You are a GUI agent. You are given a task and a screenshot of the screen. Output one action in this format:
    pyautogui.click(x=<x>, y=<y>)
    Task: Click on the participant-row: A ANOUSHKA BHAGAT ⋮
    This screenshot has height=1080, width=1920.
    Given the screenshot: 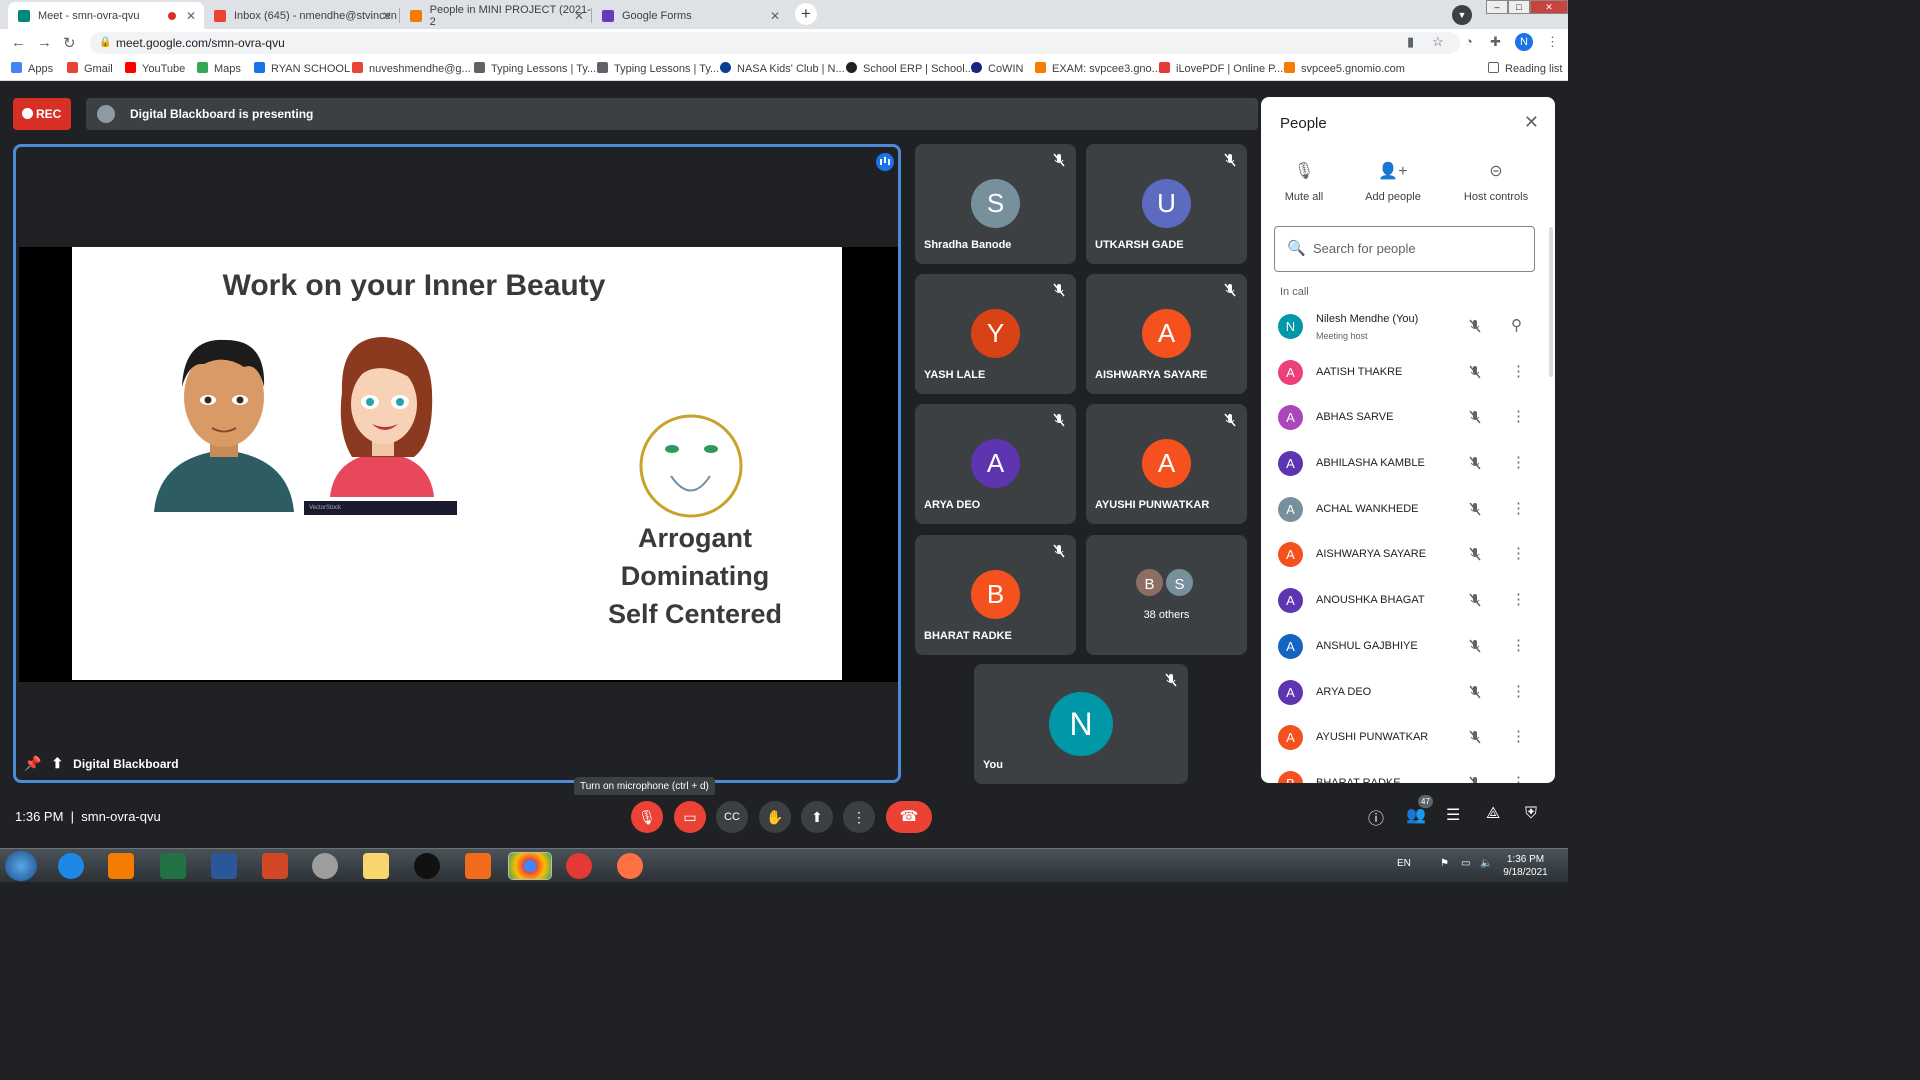 What is the action you would take?
    pyautogui.click(x=1401, y=601)
    